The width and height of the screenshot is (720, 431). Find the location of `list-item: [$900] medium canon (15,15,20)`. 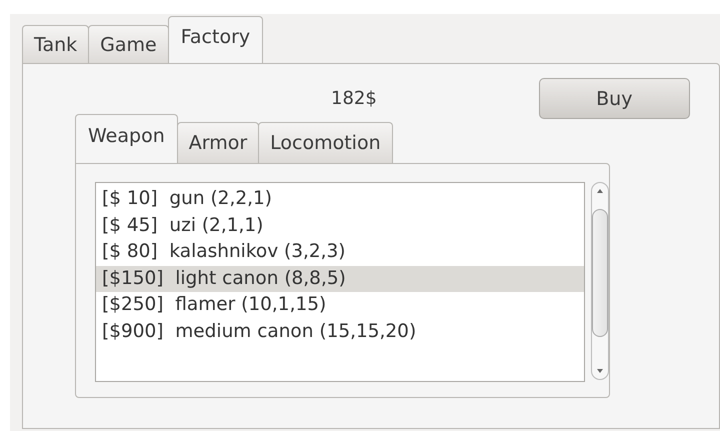

list-item: [$900] medium canon (15,15,20) is located at coordinates (340, 331).